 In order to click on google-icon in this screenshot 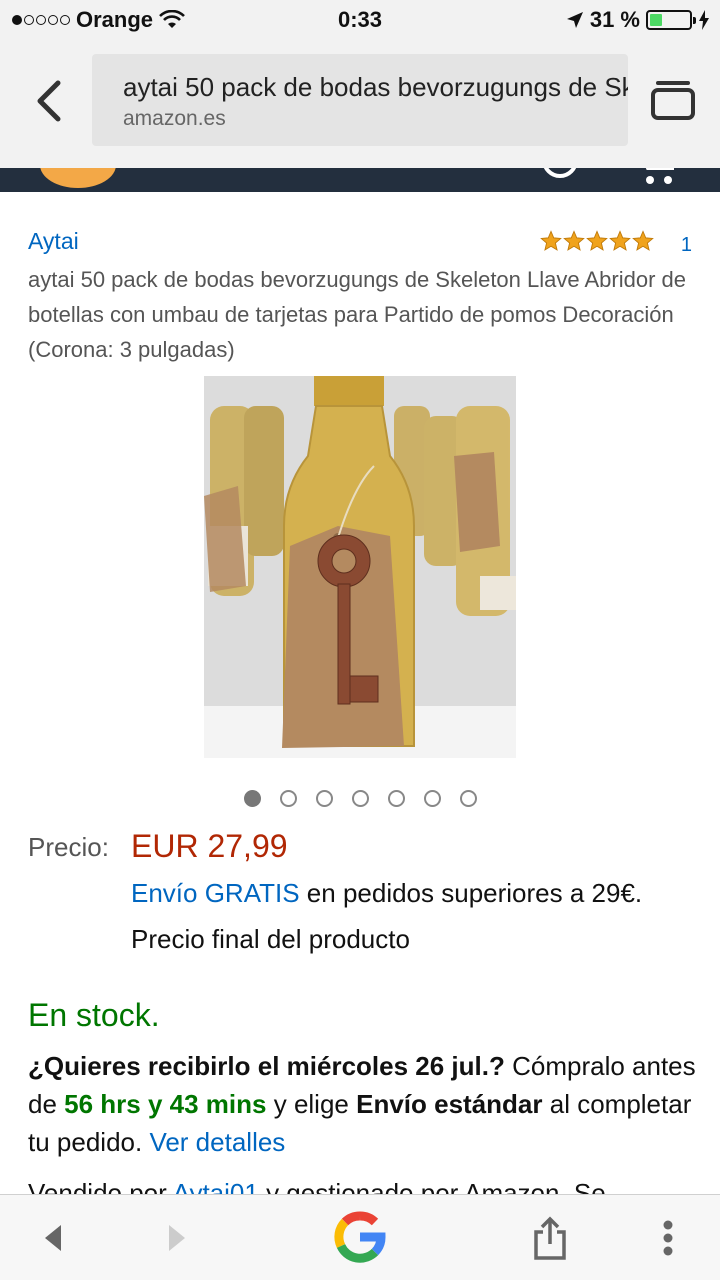, I will do `click(360, 1237)`.